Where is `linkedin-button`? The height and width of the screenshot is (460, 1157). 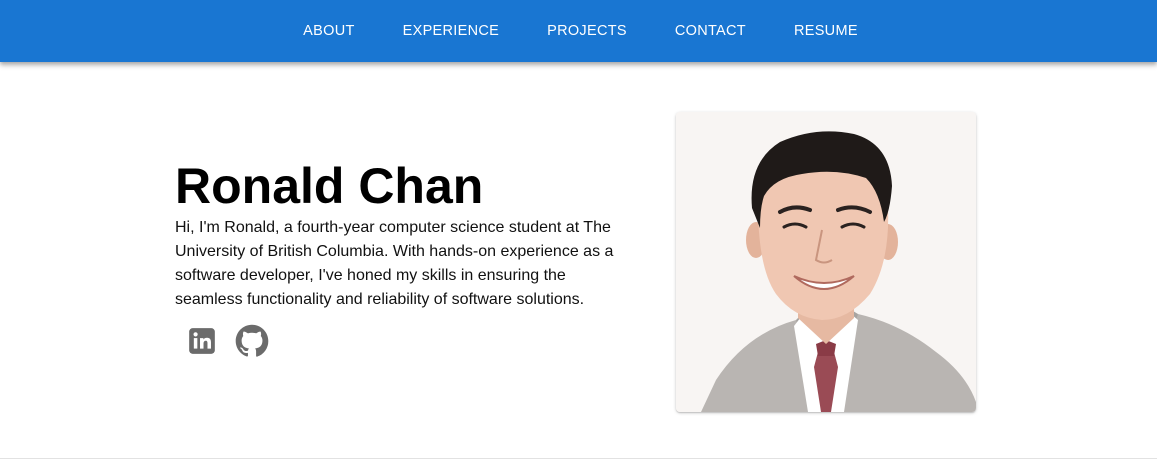
linkedin-button is located at coordinates (202, 341).